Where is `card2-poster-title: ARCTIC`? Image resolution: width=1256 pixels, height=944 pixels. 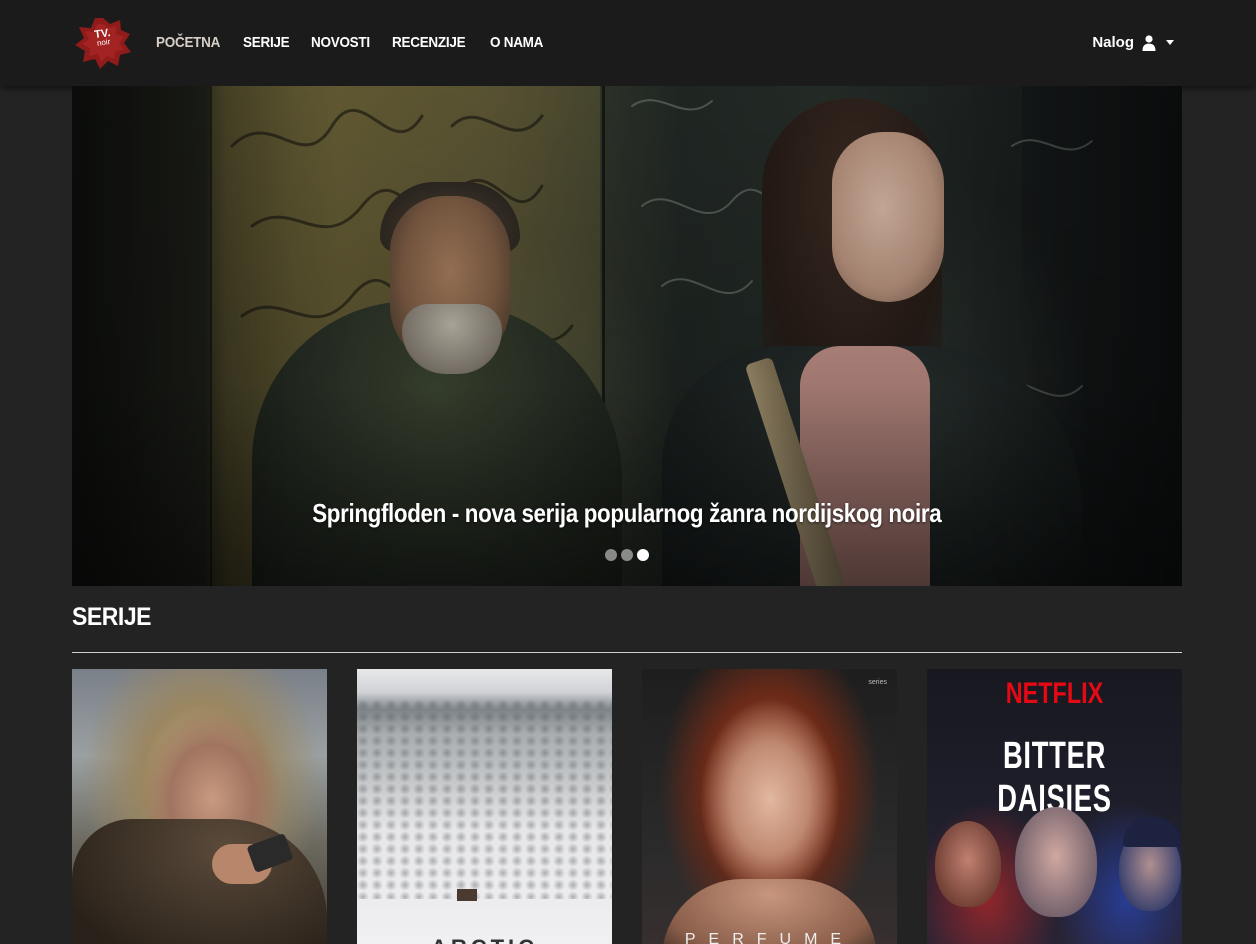
card2-poster-title: ARCTIC is located at coordinates (484, 939).